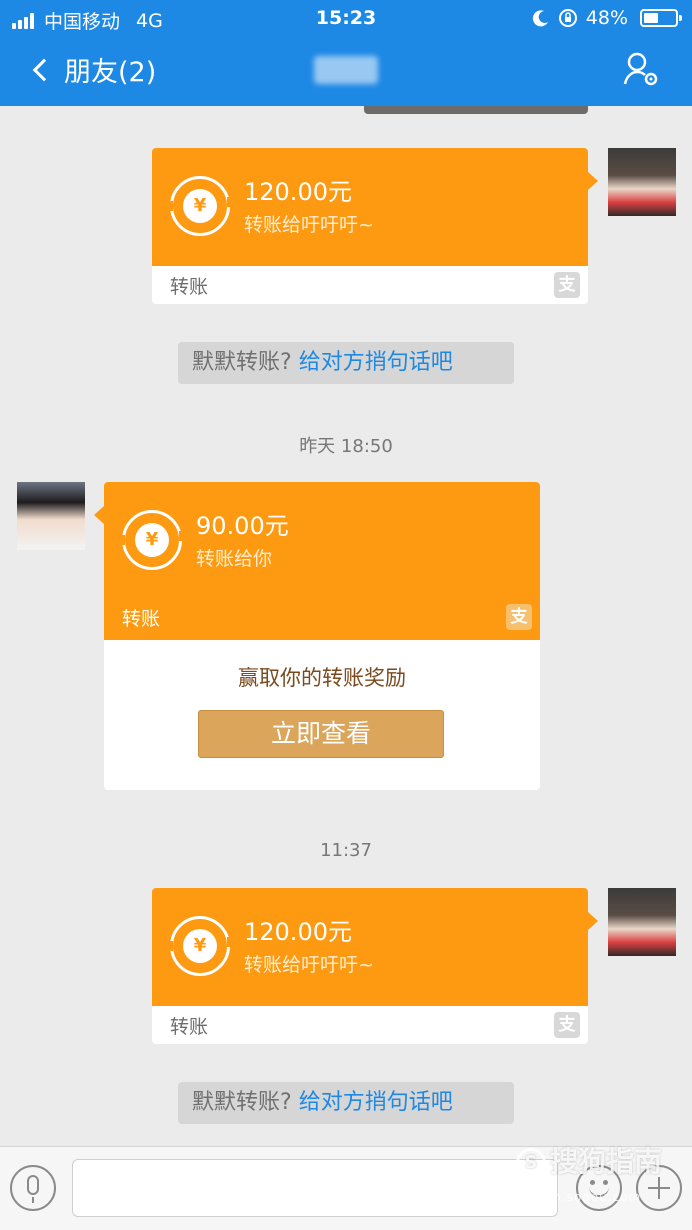  I want to click on battery-icon, so click(661, 18).